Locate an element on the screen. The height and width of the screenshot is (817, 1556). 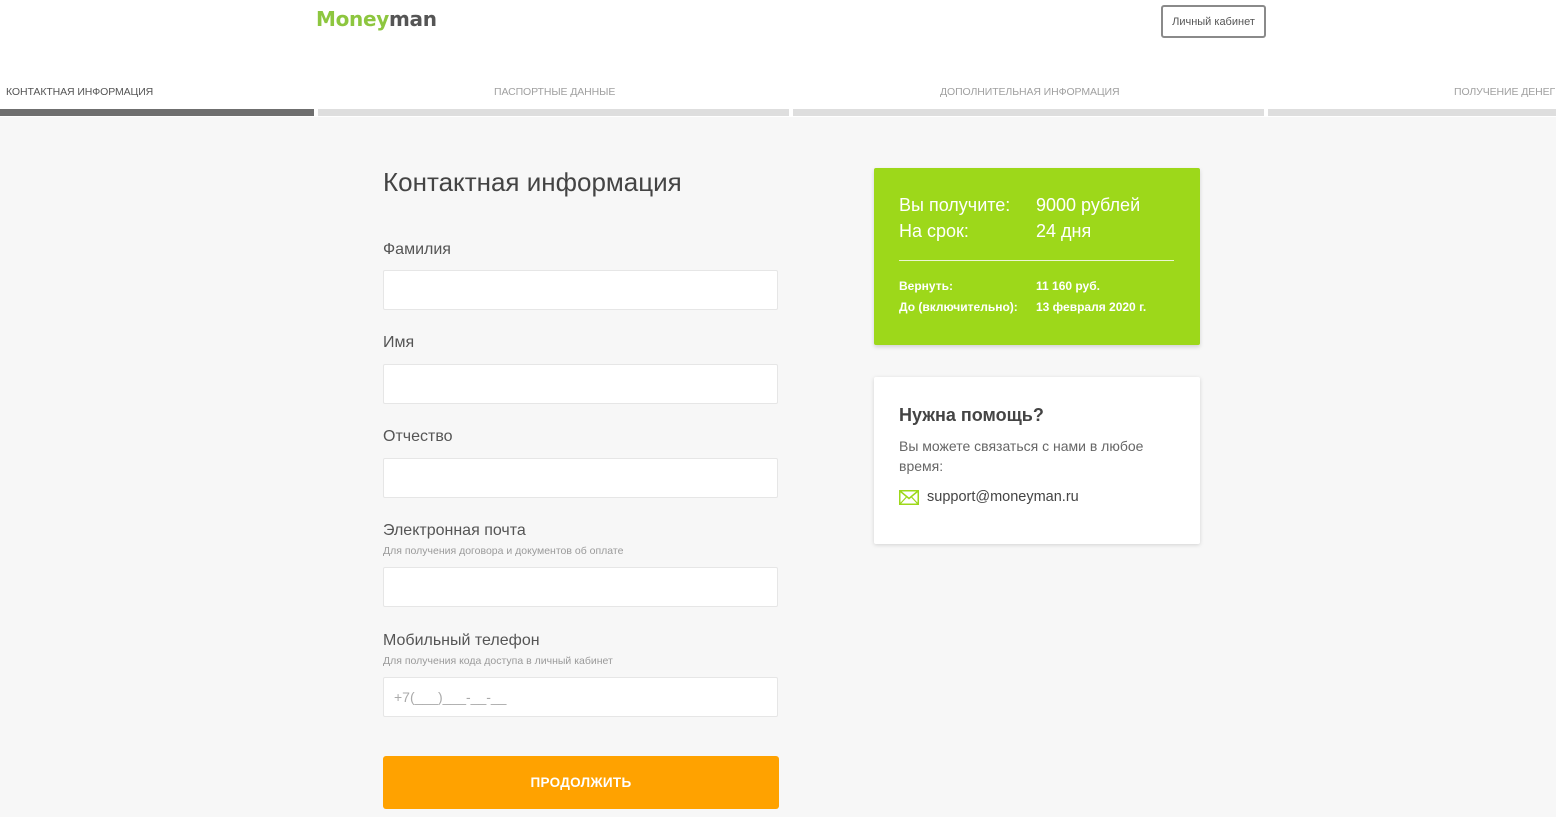
phone-label: Мобильный телефон is located at coordinates (461, 640).